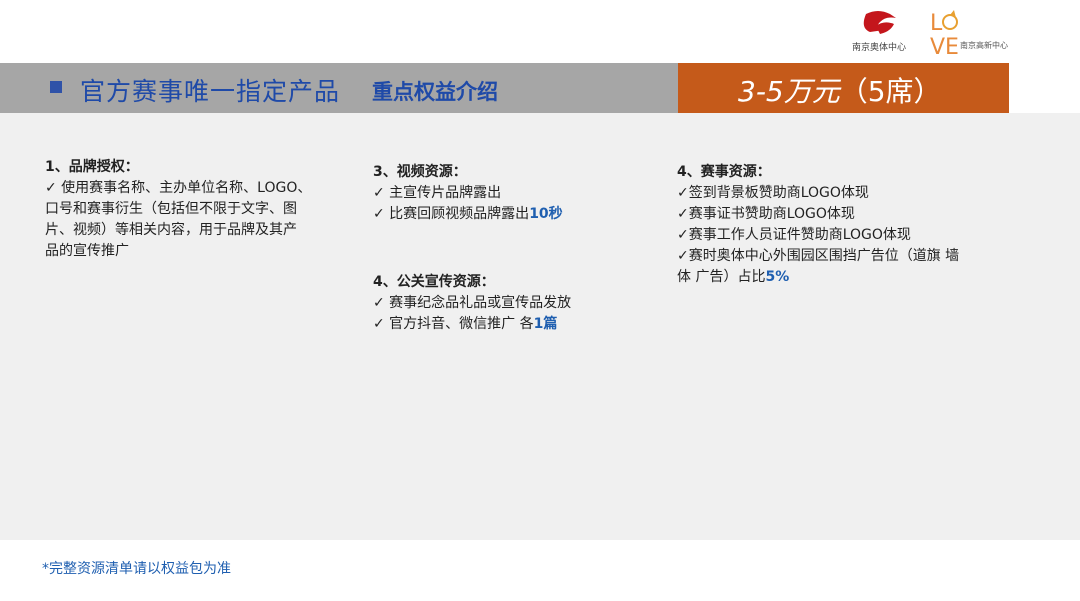 The width and height of the screenshot is (1080, 601). Describe the element at coordinates (777, 277) in the screenshot. I see `highlight-value: 5%` at that location.